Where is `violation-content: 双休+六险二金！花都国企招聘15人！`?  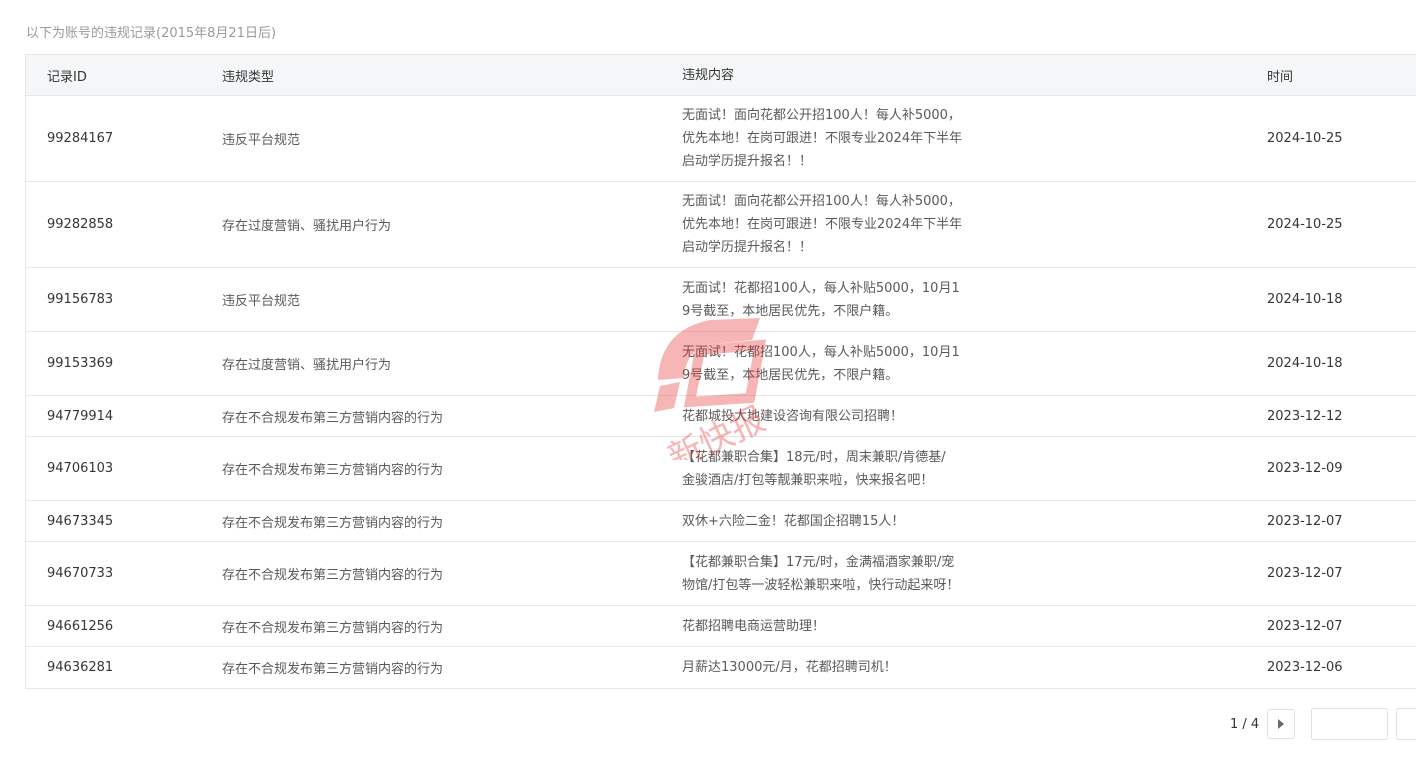
violation-content: 双休+六险二金！花都国企招聘15人！ is located at coordinates (837, 521).